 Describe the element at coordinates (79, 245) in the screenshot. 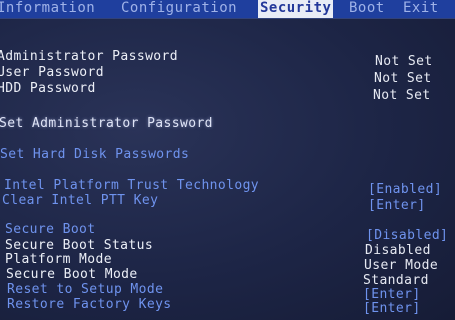

I see `secure-boot-status-label: Secure Boot Status` at that location.